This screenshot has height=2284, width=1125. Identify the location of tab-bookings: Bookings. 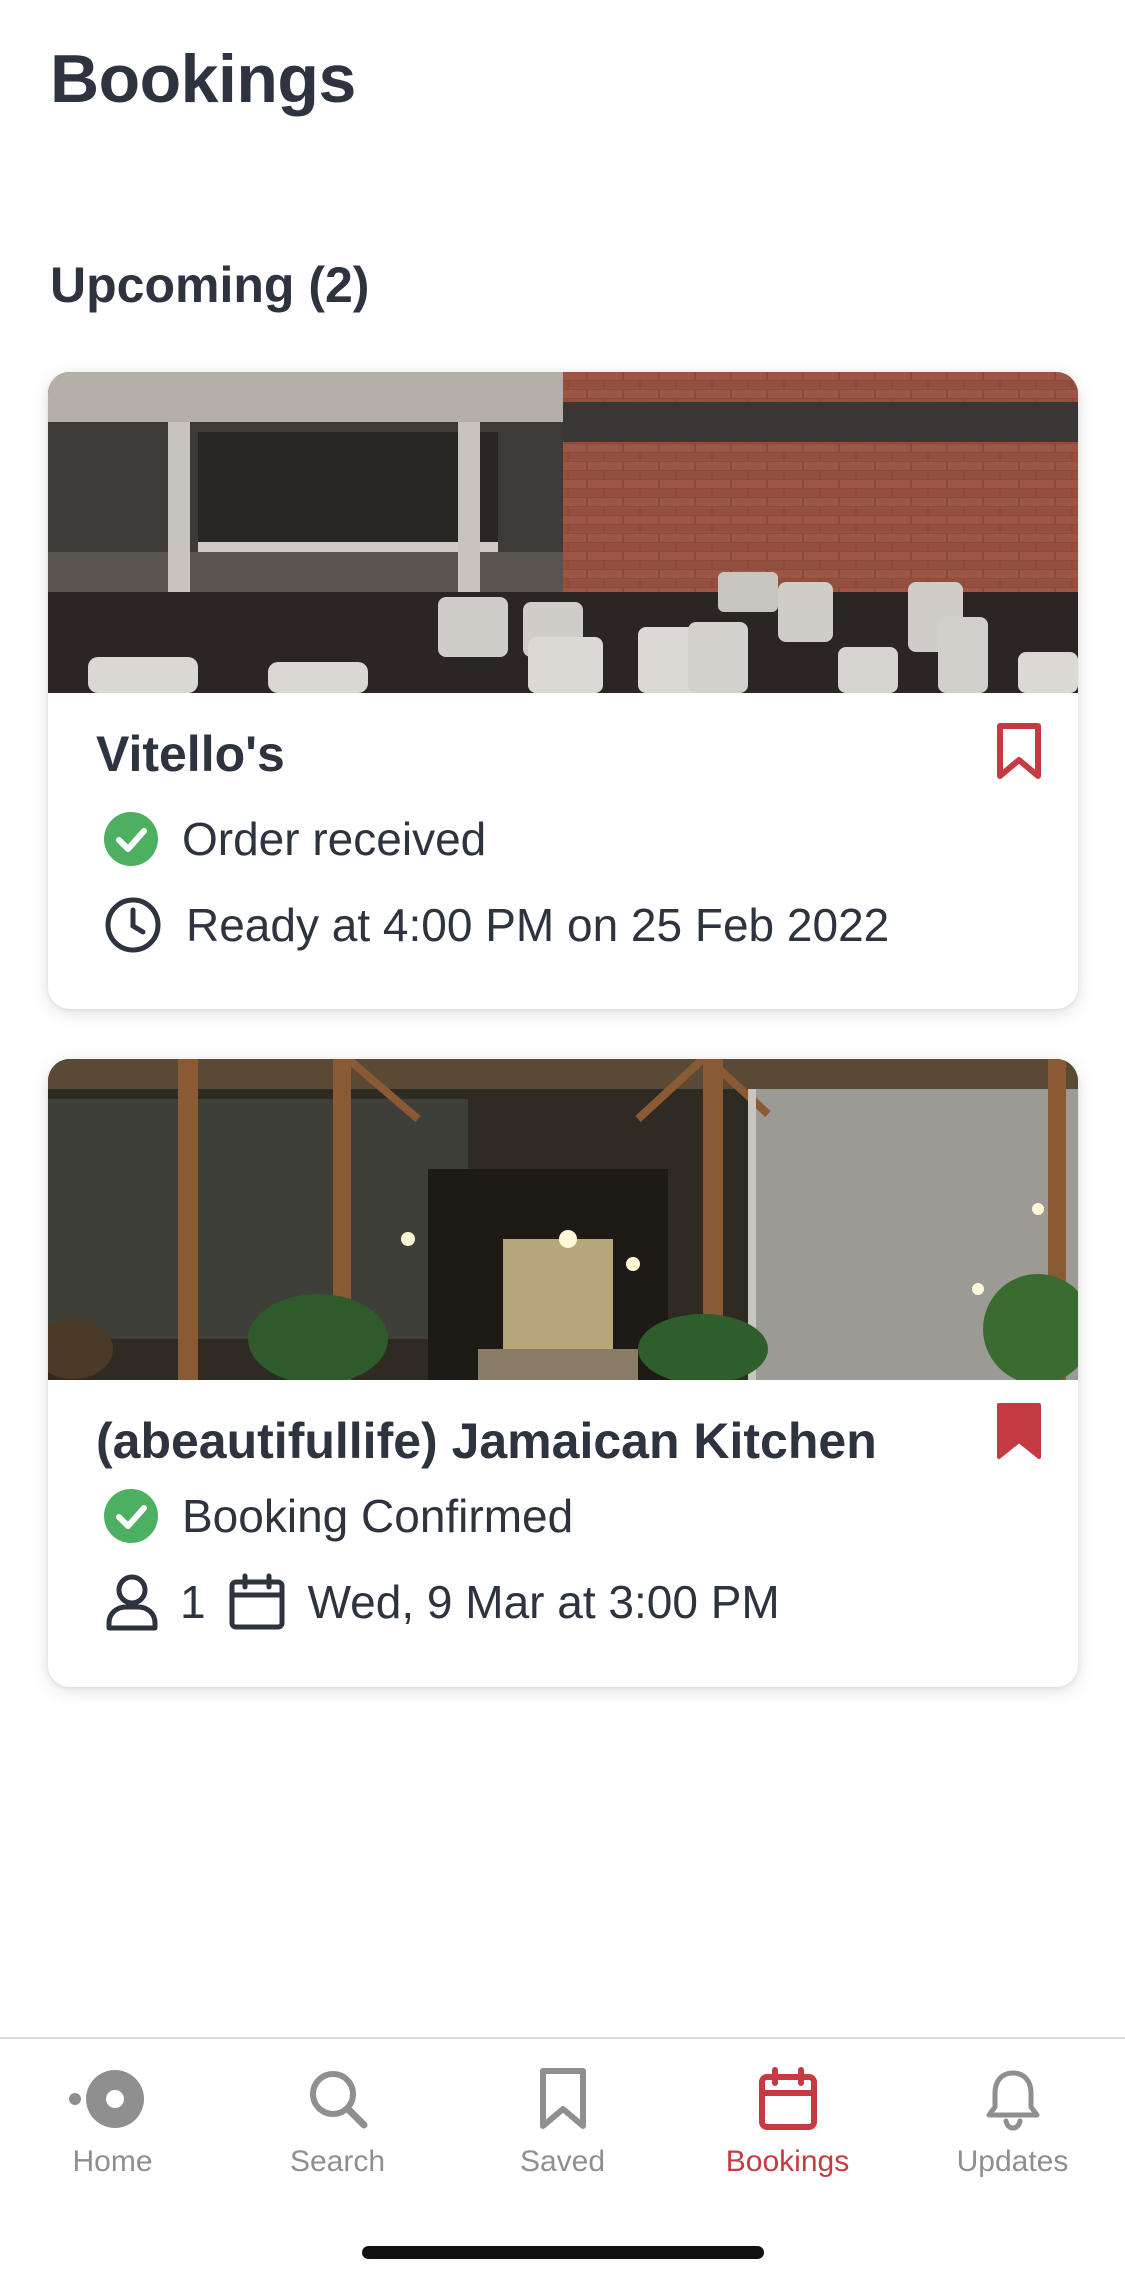
(787, 2139).